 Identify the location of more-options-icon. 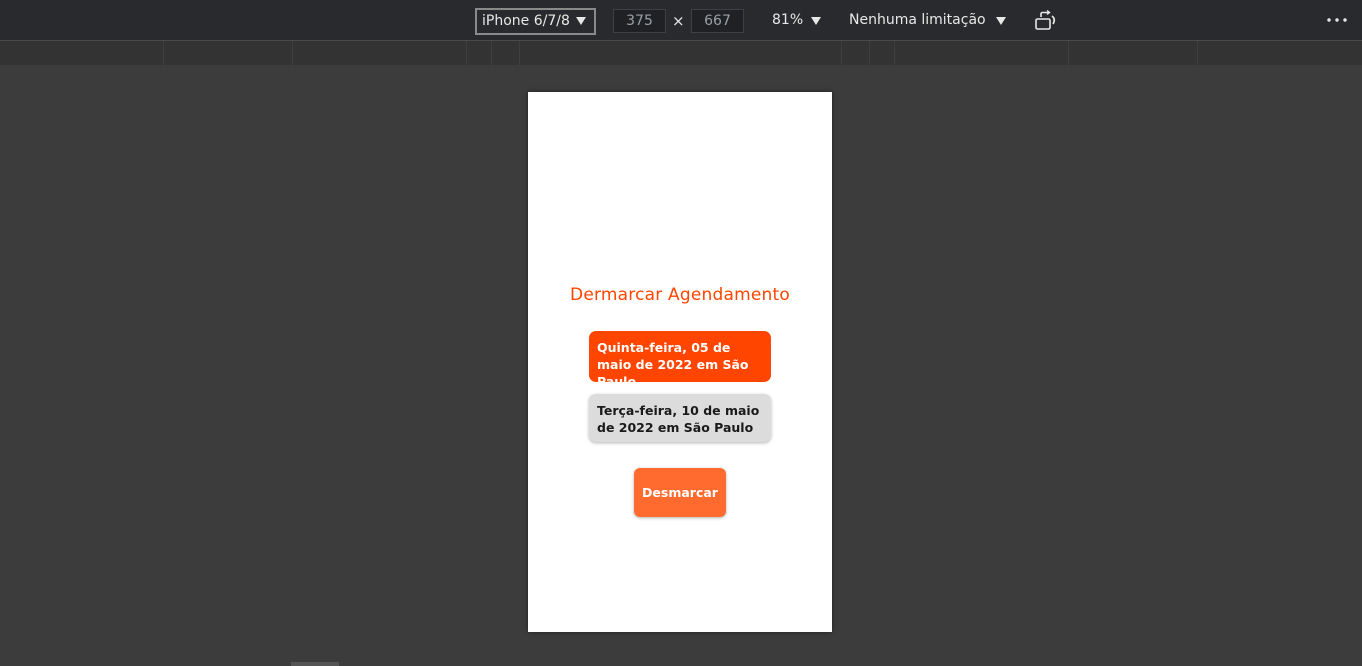
(1337, 20).